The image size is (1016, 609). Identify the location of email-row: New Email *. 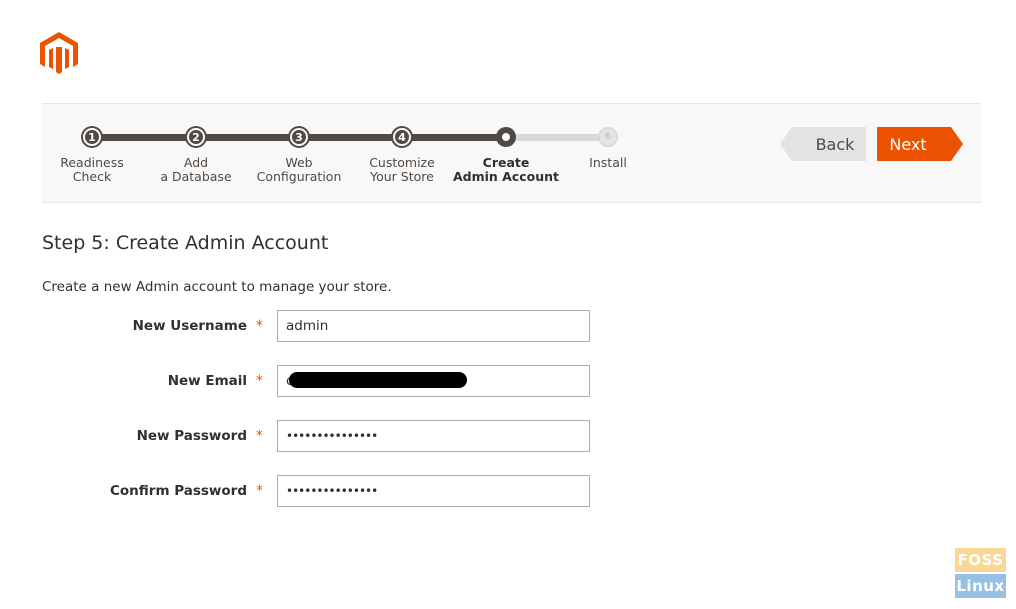
(322, 381).